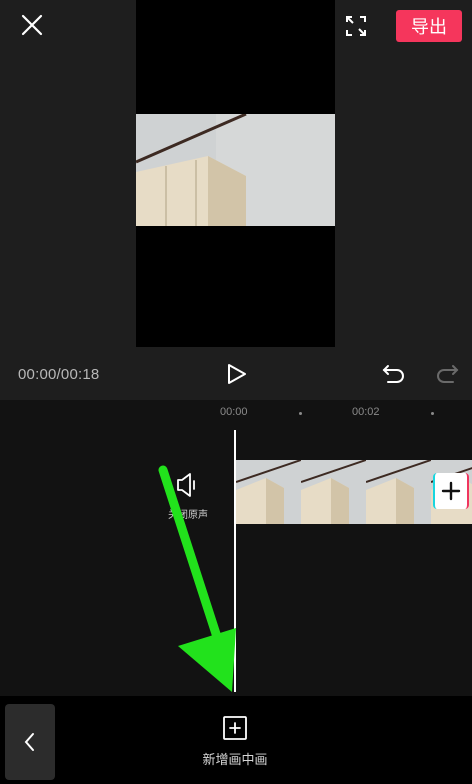 The image size is (472, 784). I want to click on chevron-left-icon, so click(29, 742).